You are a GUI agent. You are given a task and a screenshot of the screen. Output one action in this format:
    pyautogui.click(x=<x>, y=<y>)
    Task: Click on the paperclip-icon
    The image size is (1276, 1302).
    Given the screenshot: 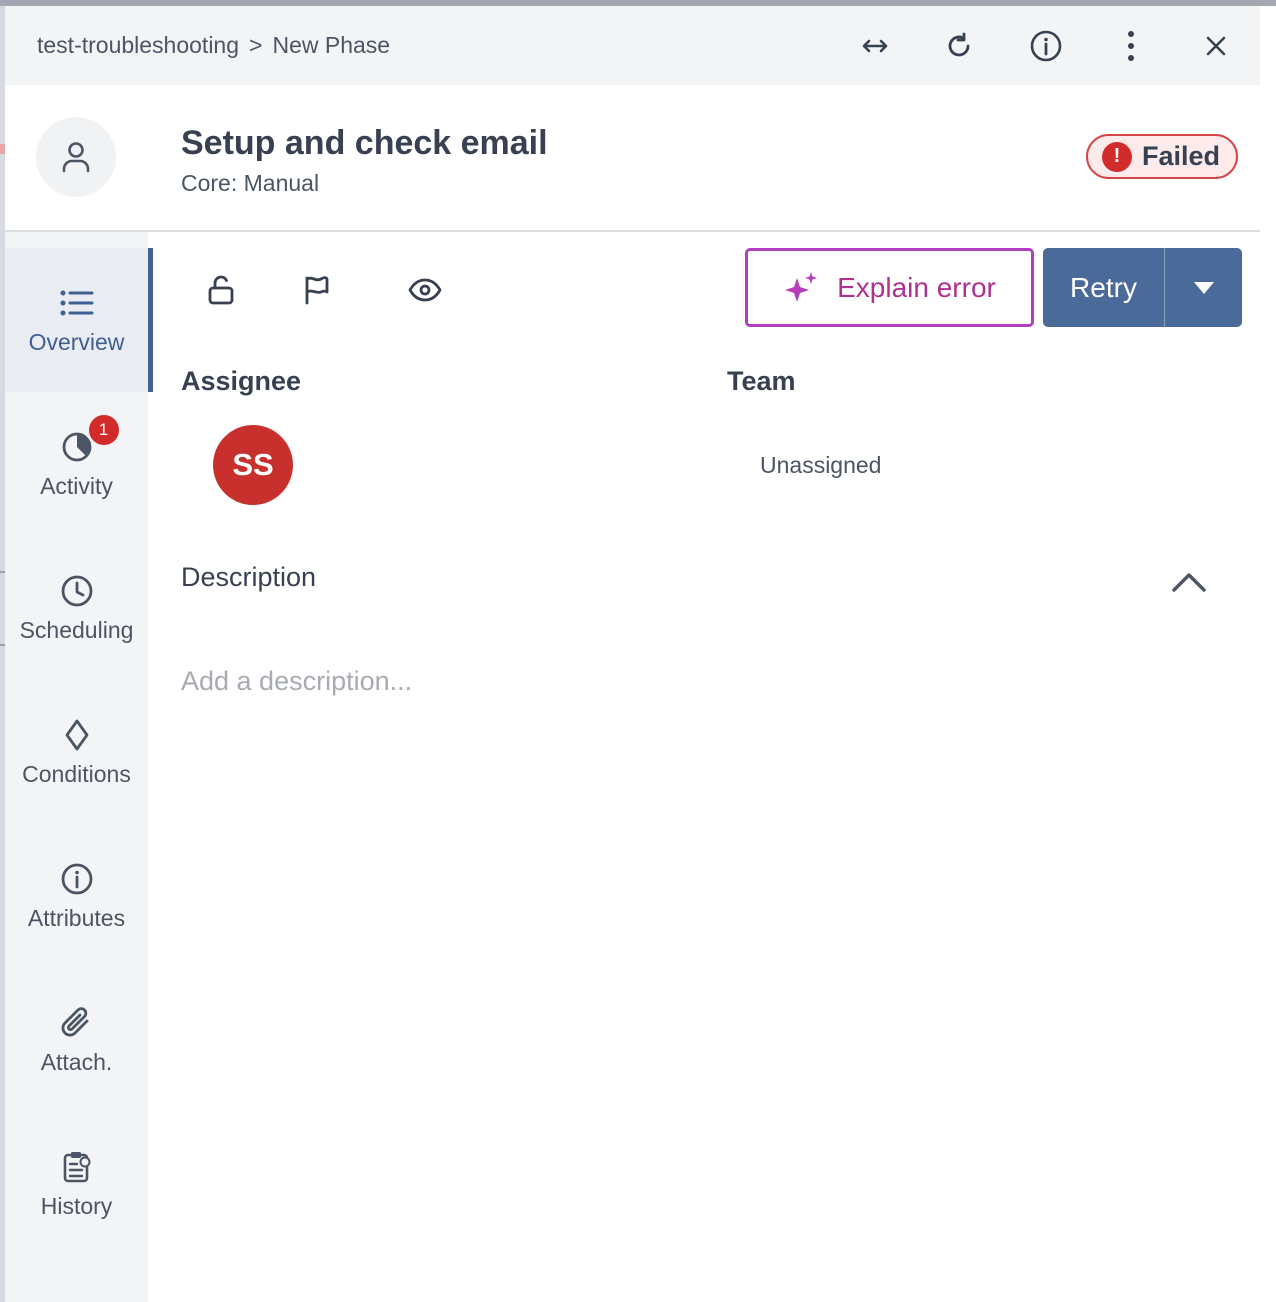 What is the action you would take?
    pyautogui.click(x=77, y=1023)
    